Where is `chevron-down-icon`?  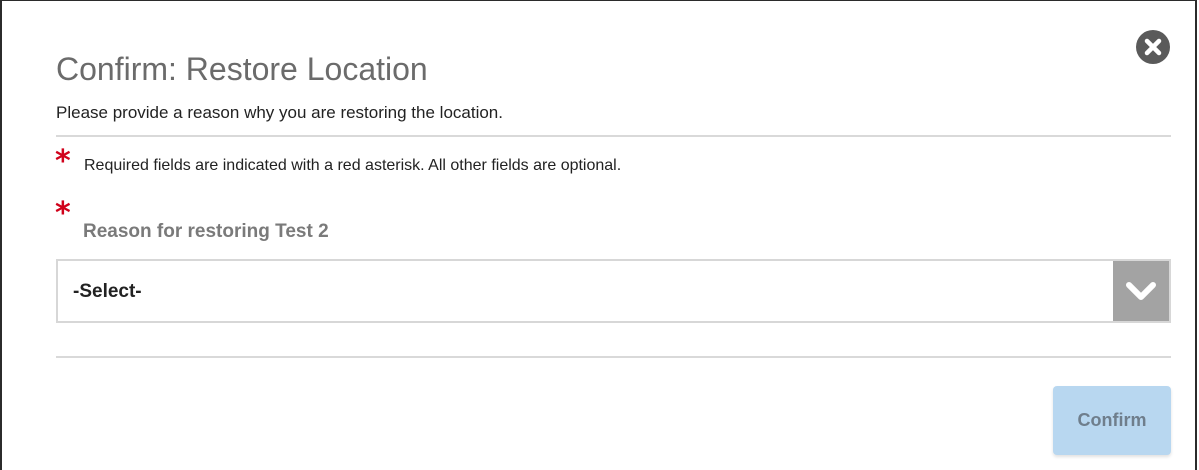
chevron-down-icon is located at coordinates (1141, 291).